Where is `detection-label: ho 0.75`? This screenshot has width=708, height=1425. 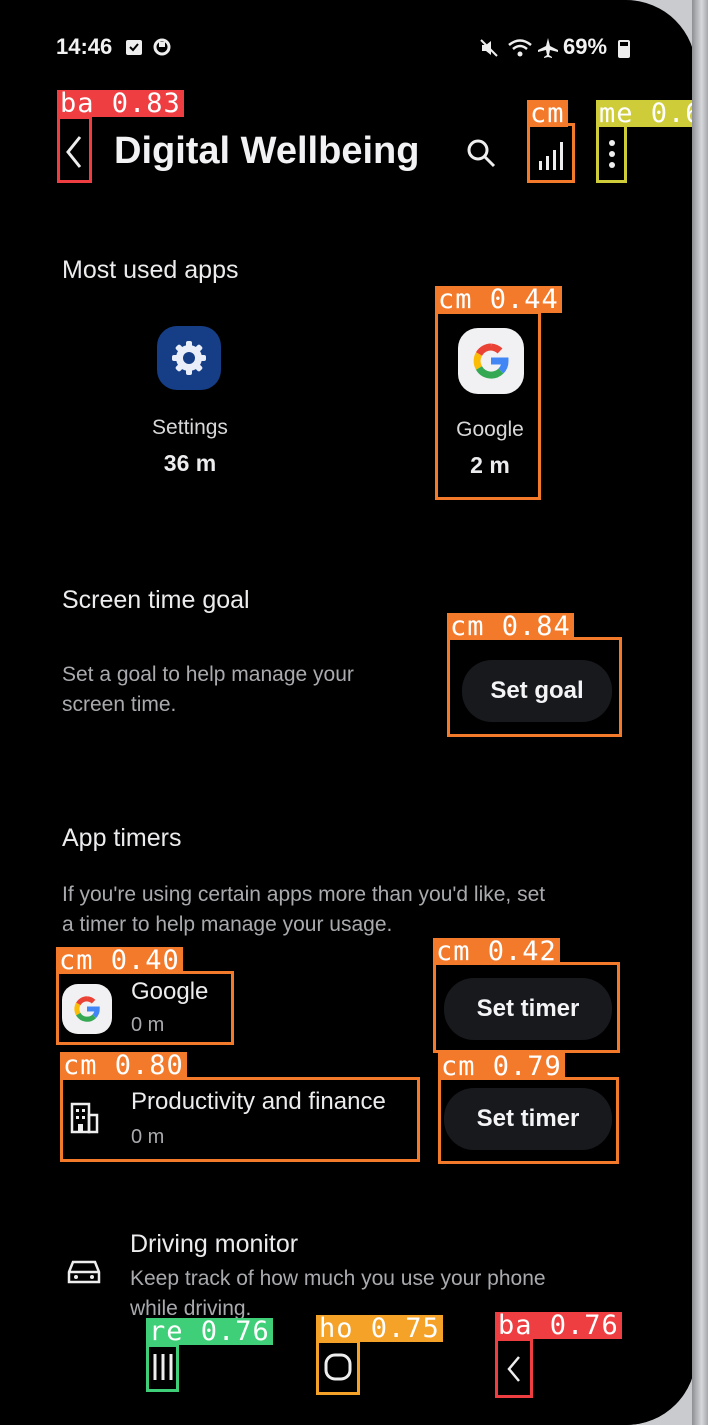
detection-label: ho 0.75 is located at coordinates (379, 1328).